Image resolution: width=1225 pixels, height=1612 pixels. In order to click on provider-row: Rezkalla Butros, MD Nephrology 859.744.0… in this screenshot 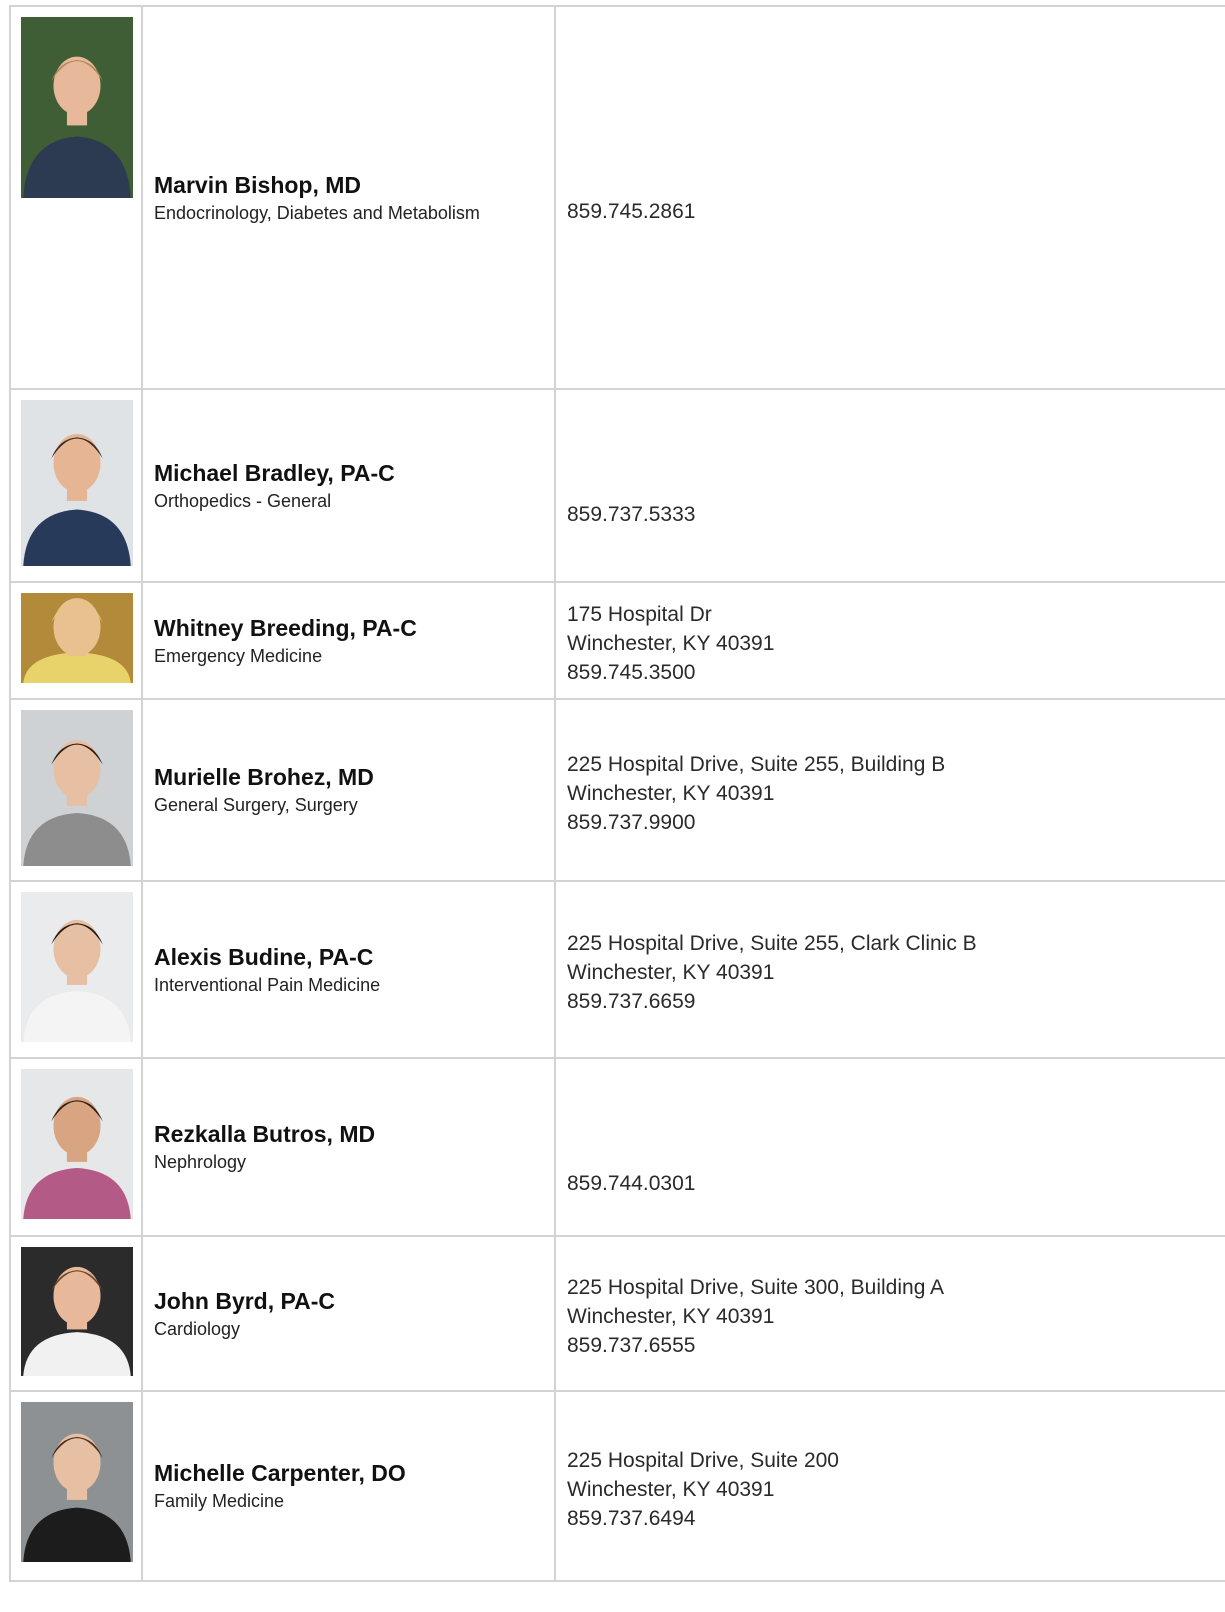, I will do `click(617, 1148)`.